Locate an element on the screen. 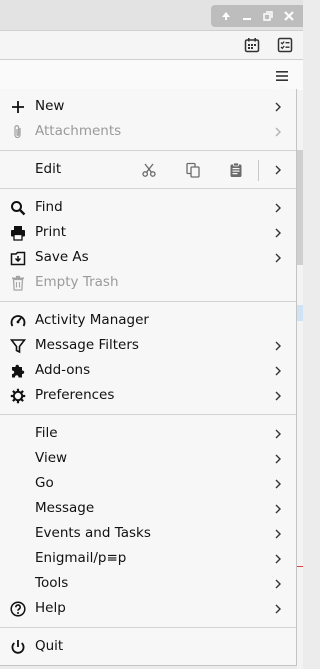 The height and width of the screenshot is (669, 320). plus-icon is located at coordinates (18, 107).